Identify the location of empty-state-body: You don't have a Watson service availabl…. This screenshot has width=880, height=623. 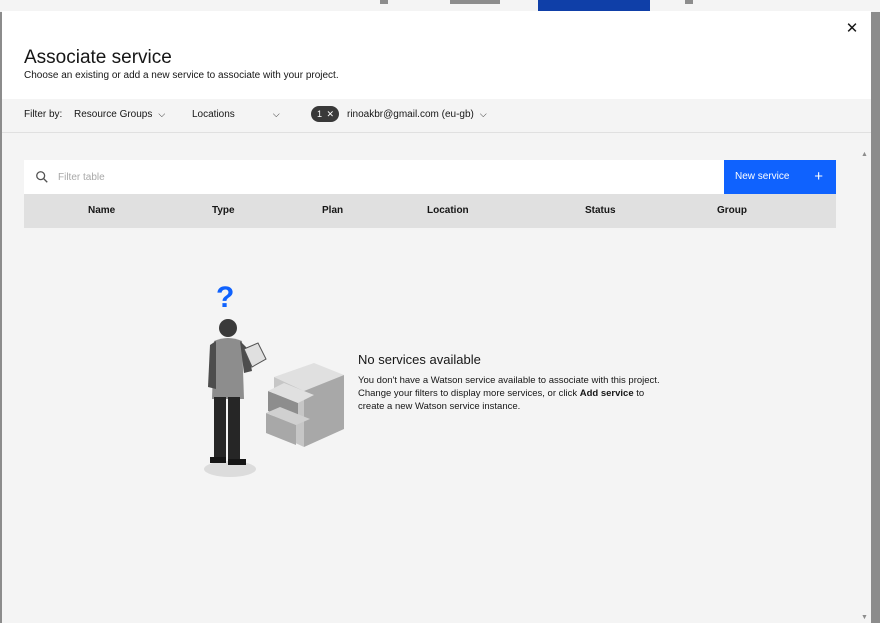
(513, 393).